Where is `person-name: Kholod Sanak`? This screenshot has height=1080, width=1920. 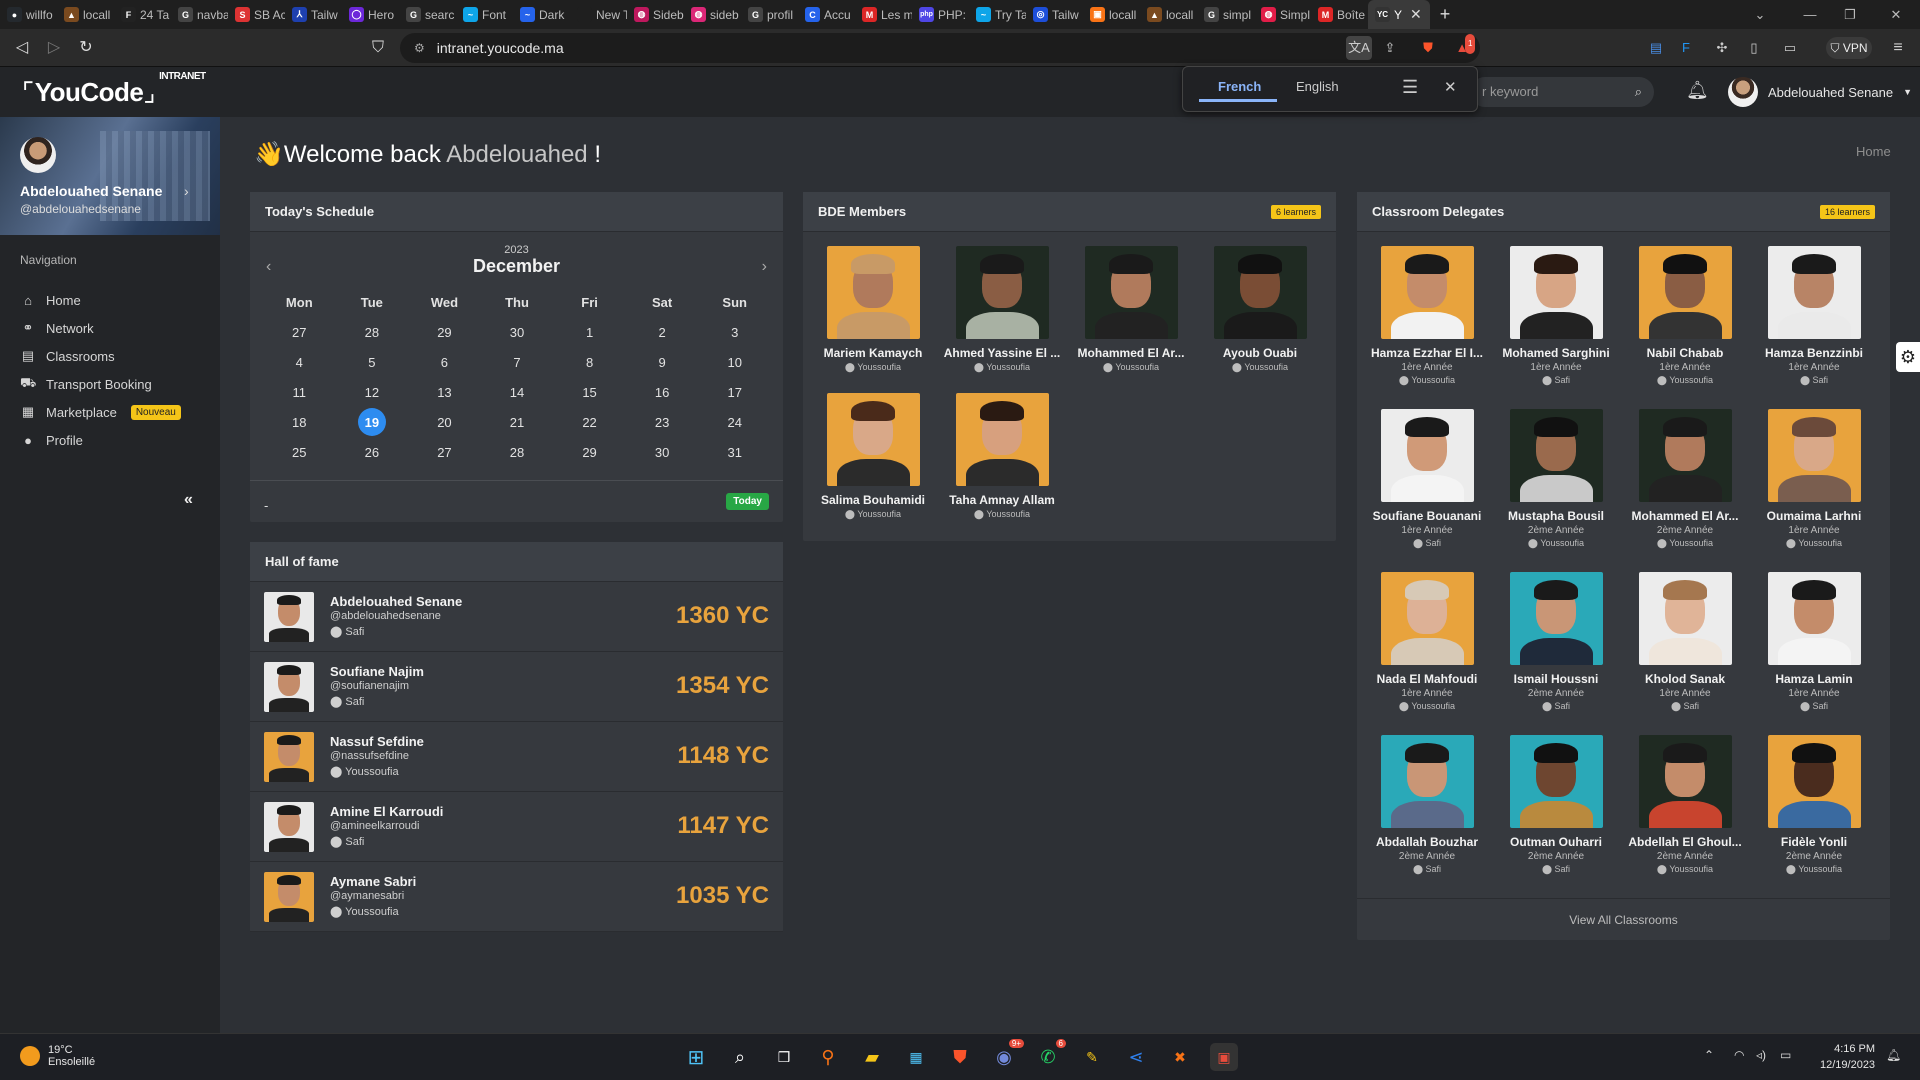 person-name: Kholod Sanak is located at coordinates (1685, 679).